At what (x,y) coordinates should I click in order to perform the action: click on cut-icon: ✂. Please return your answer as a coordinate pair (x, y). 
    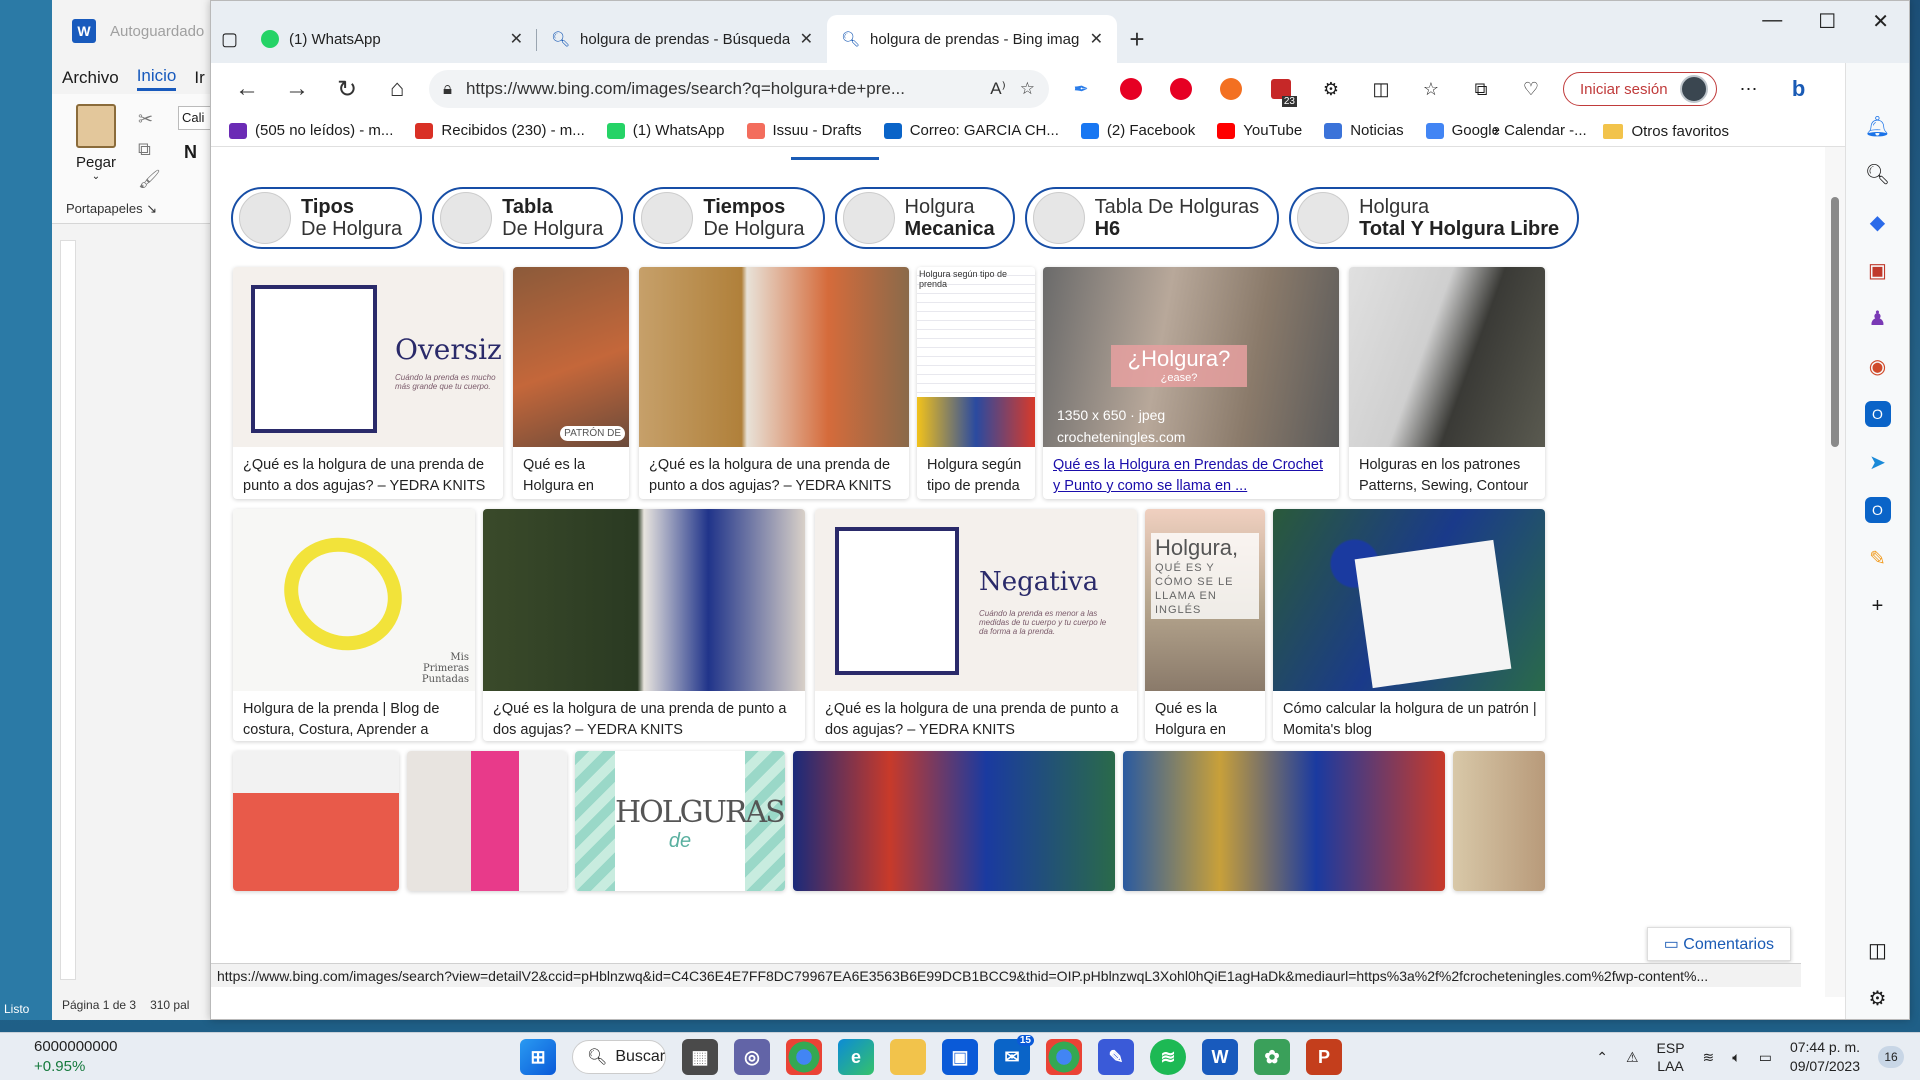
    Looking at the image, I should click on (149, 119).